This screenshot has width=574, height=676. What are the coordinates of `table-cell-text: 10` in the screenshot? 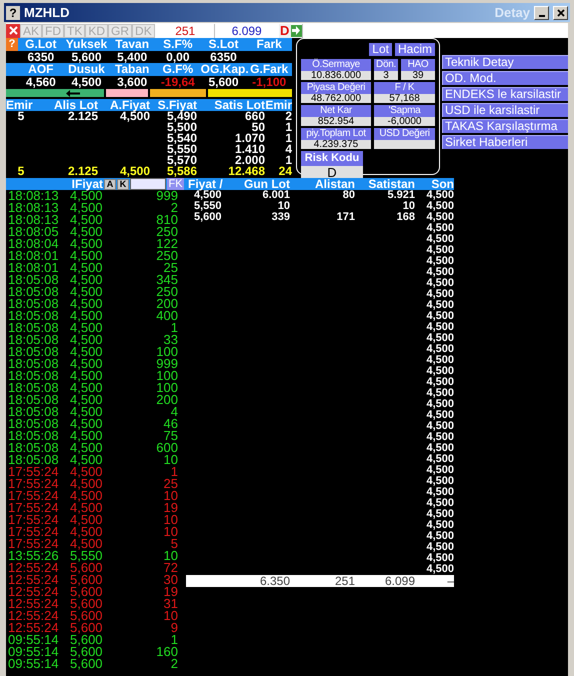 It's located at (283, 206).